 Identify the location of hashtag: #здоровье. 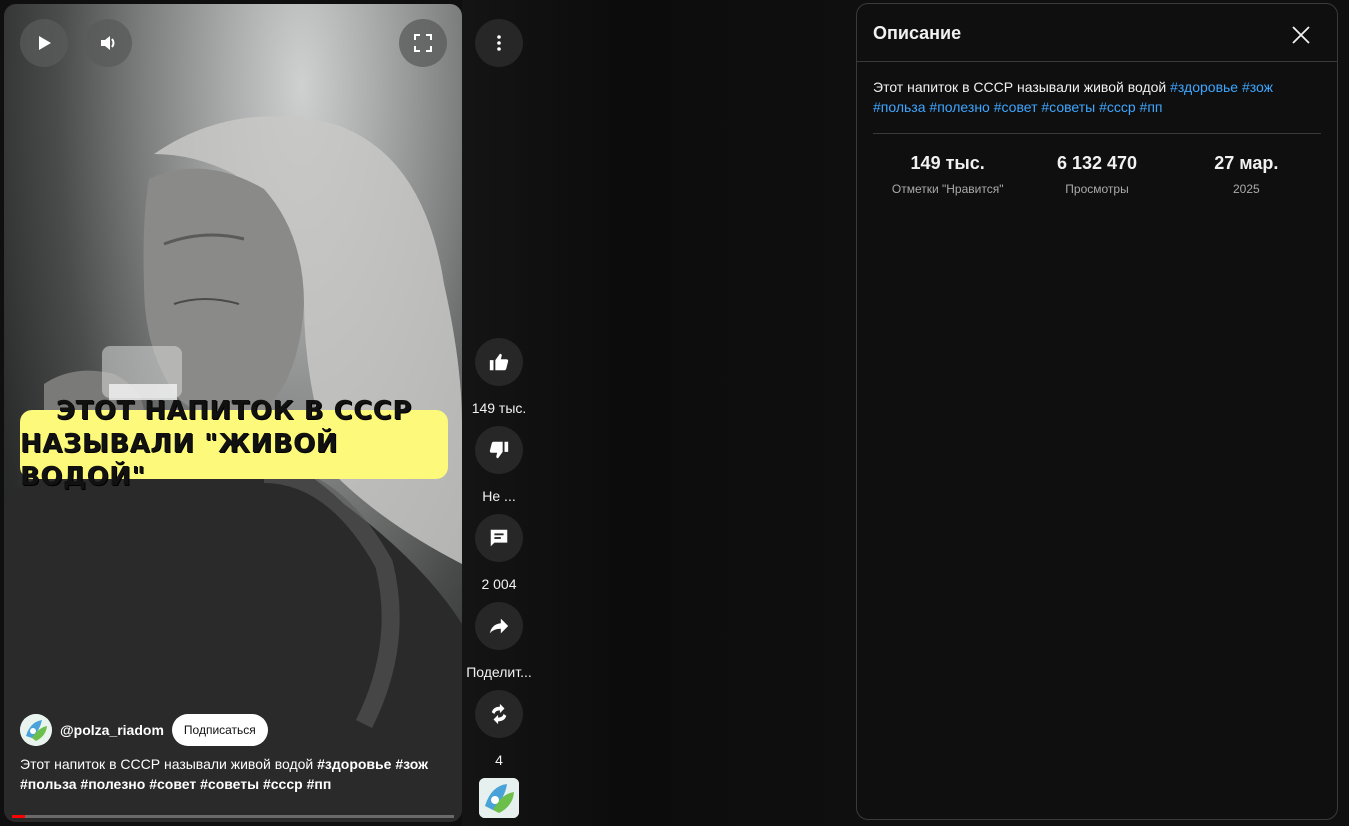
(354, 764).